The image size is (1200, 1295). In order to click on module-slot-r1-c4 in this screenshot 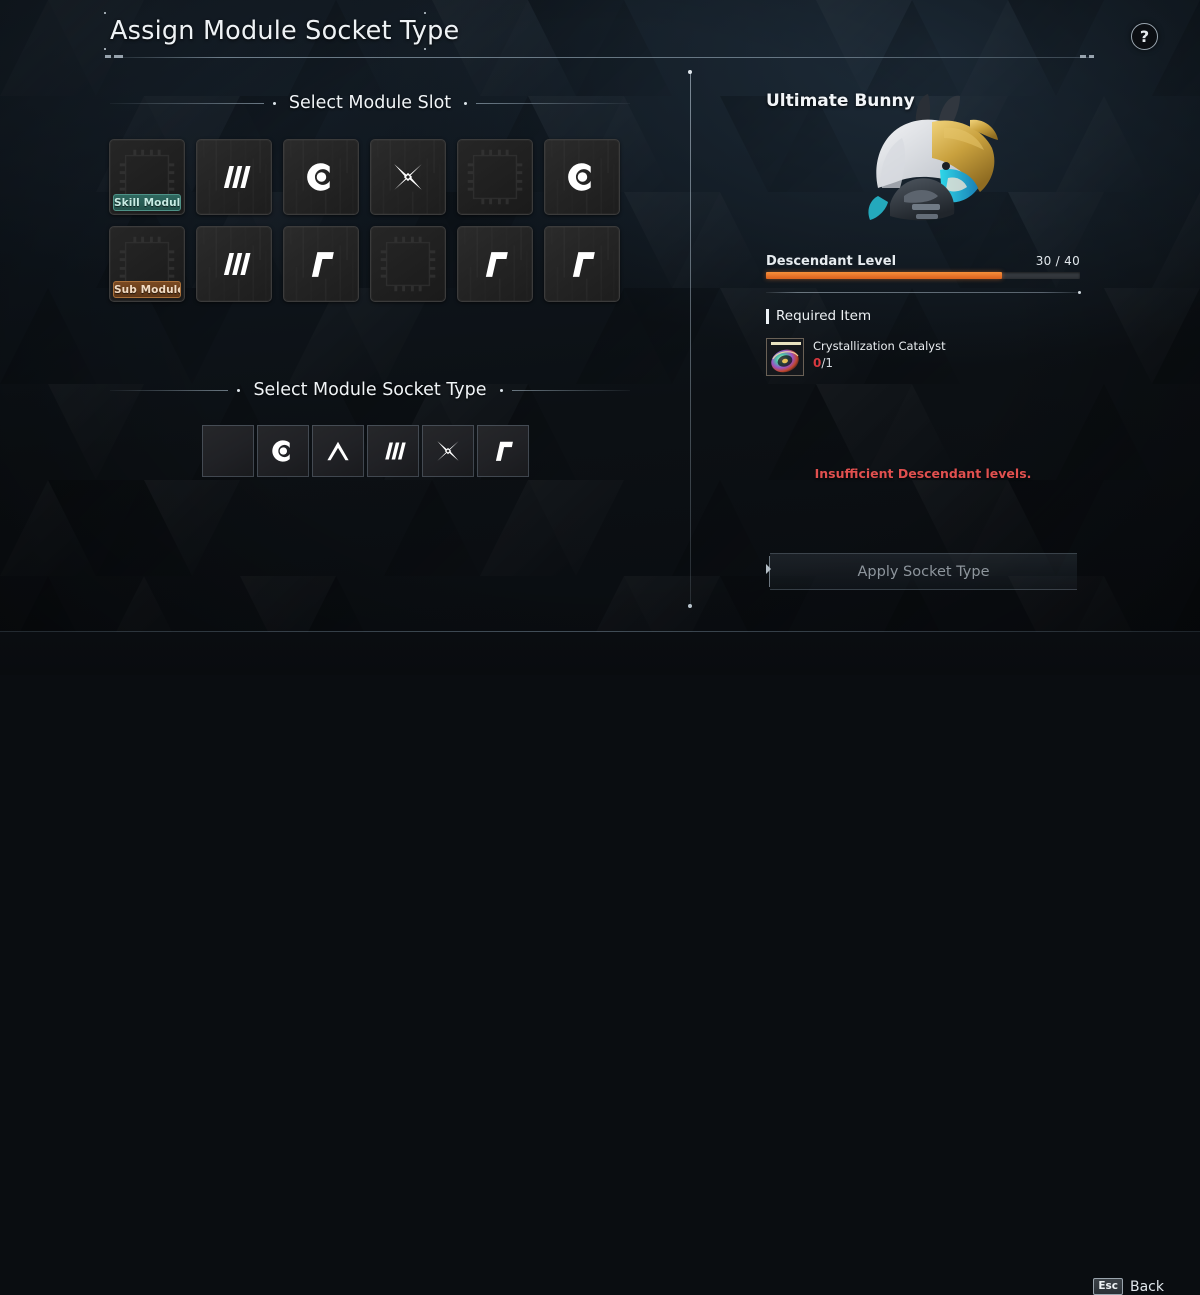, I will do `click(408, 177)`.